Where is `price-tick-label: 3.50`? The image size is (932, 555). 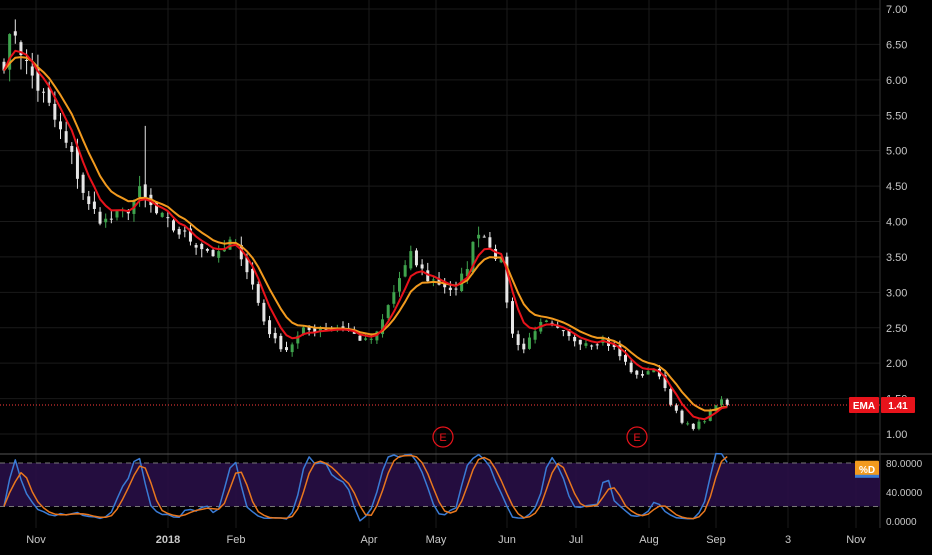
price-tick-label: 3.50 is located at coordinates (896, 258).